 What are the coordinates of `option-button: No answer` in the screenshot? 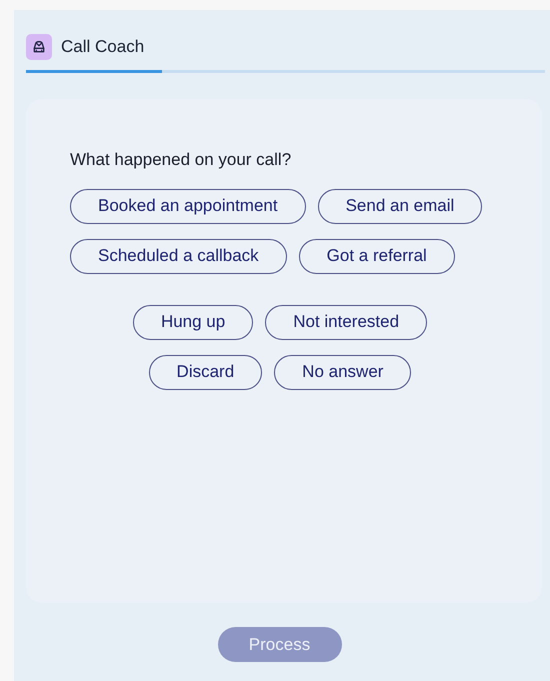 It's located at (343, 372).